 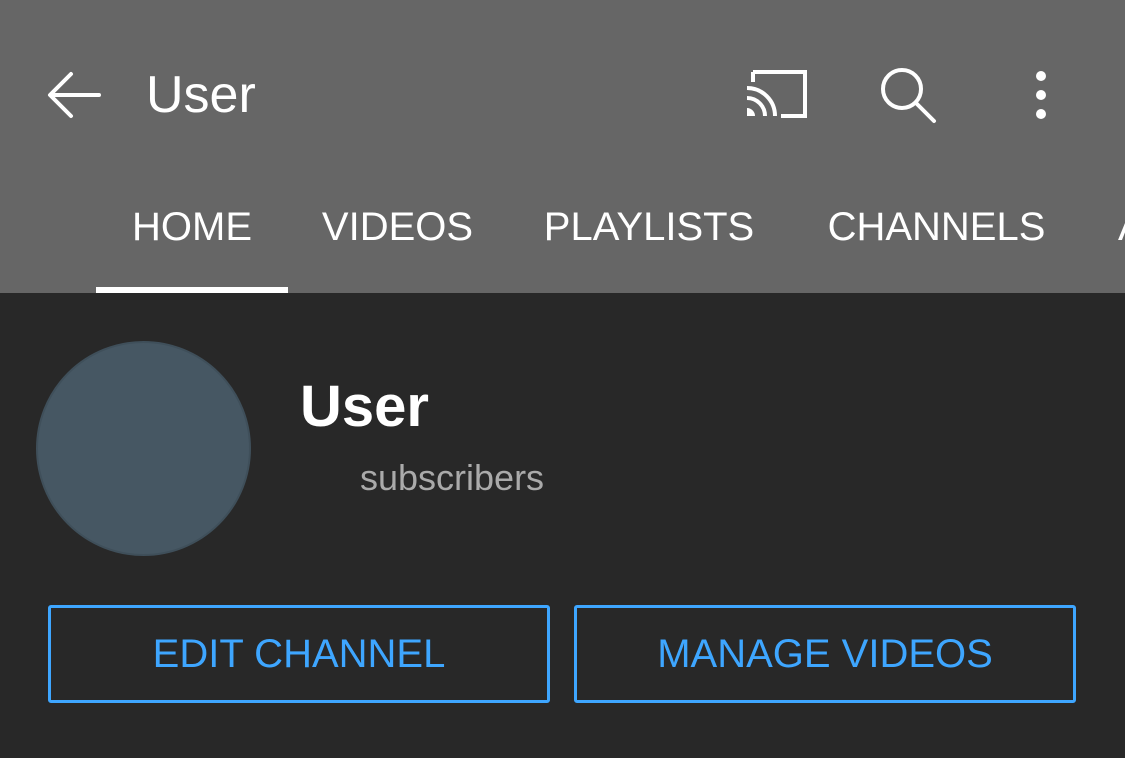 I want to click on search-button, so click(x=908, y=95).